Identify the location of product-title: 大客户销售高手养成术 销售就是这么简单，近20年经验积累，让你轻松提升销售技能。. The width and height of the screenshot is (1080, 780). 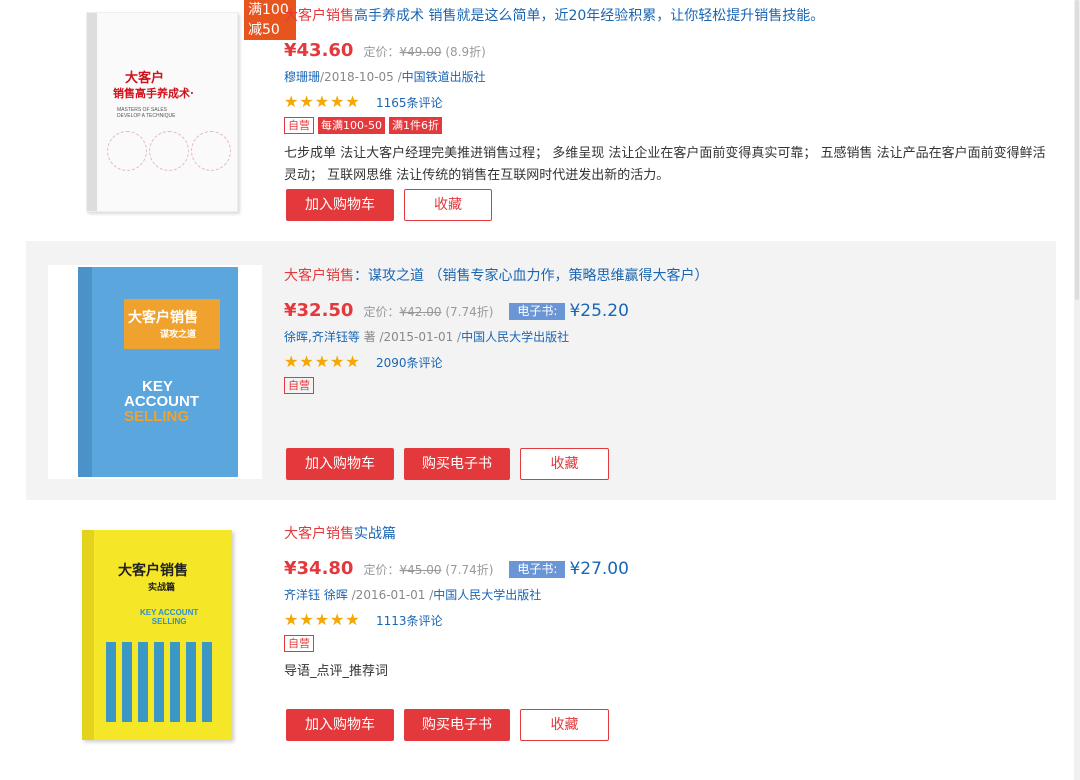
(670, 16).